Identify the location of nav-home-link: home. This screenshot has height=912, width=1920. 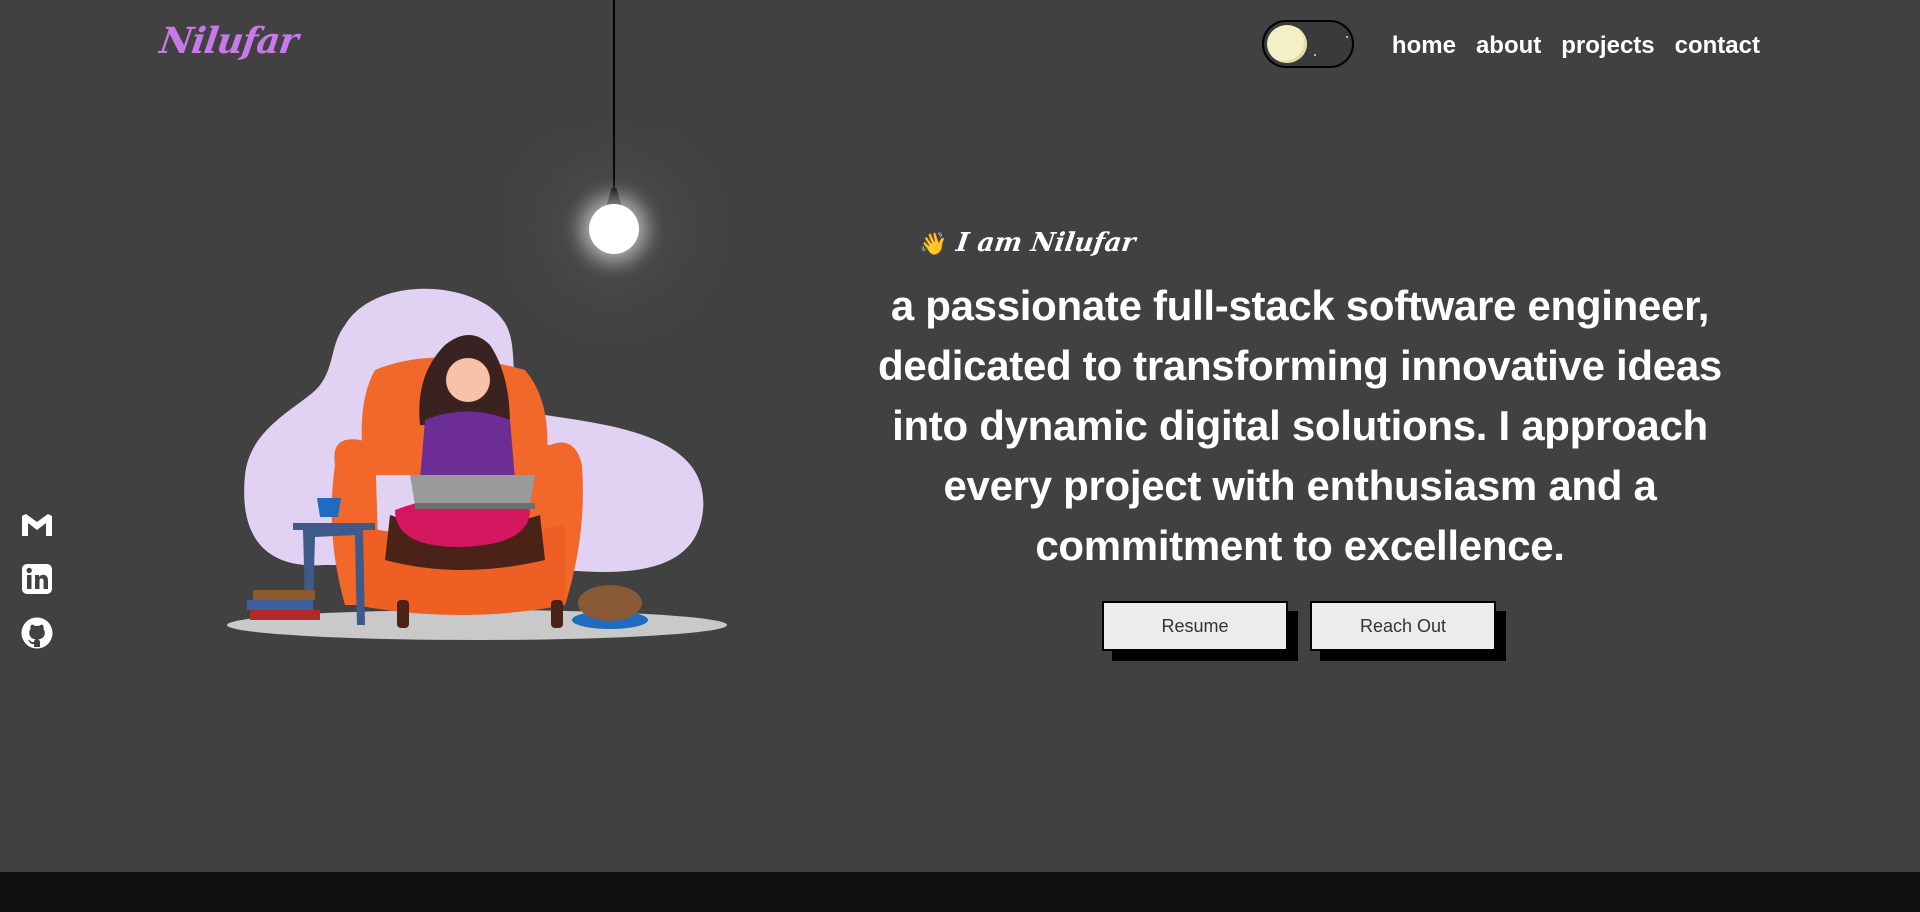
(1424, 46).